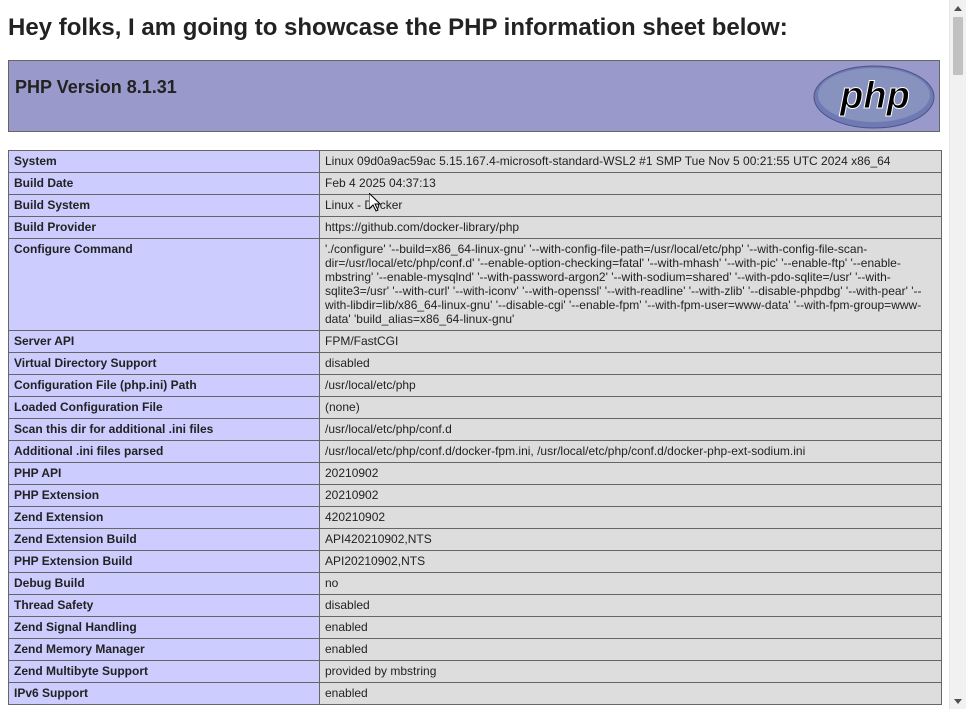 Image resolution: width=966 pixels, height=709 pixels. What do you see at coordinates (164, 407) in the screenshot?
I see `row-key: Loaded Configuration File` at bounding box center [164, 407].